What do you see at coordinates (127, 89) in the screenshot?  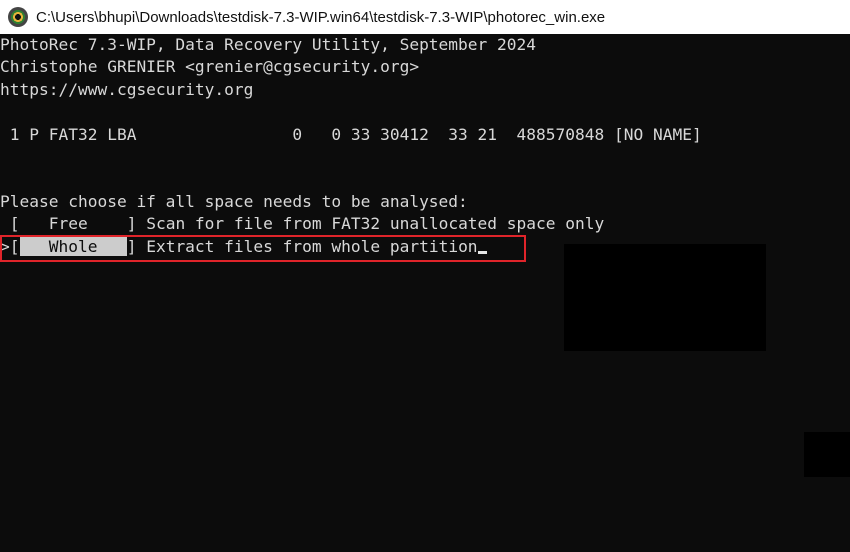 I see `header-url-line: https://www.cgsecurity.org` at bounding box center [127, 89].